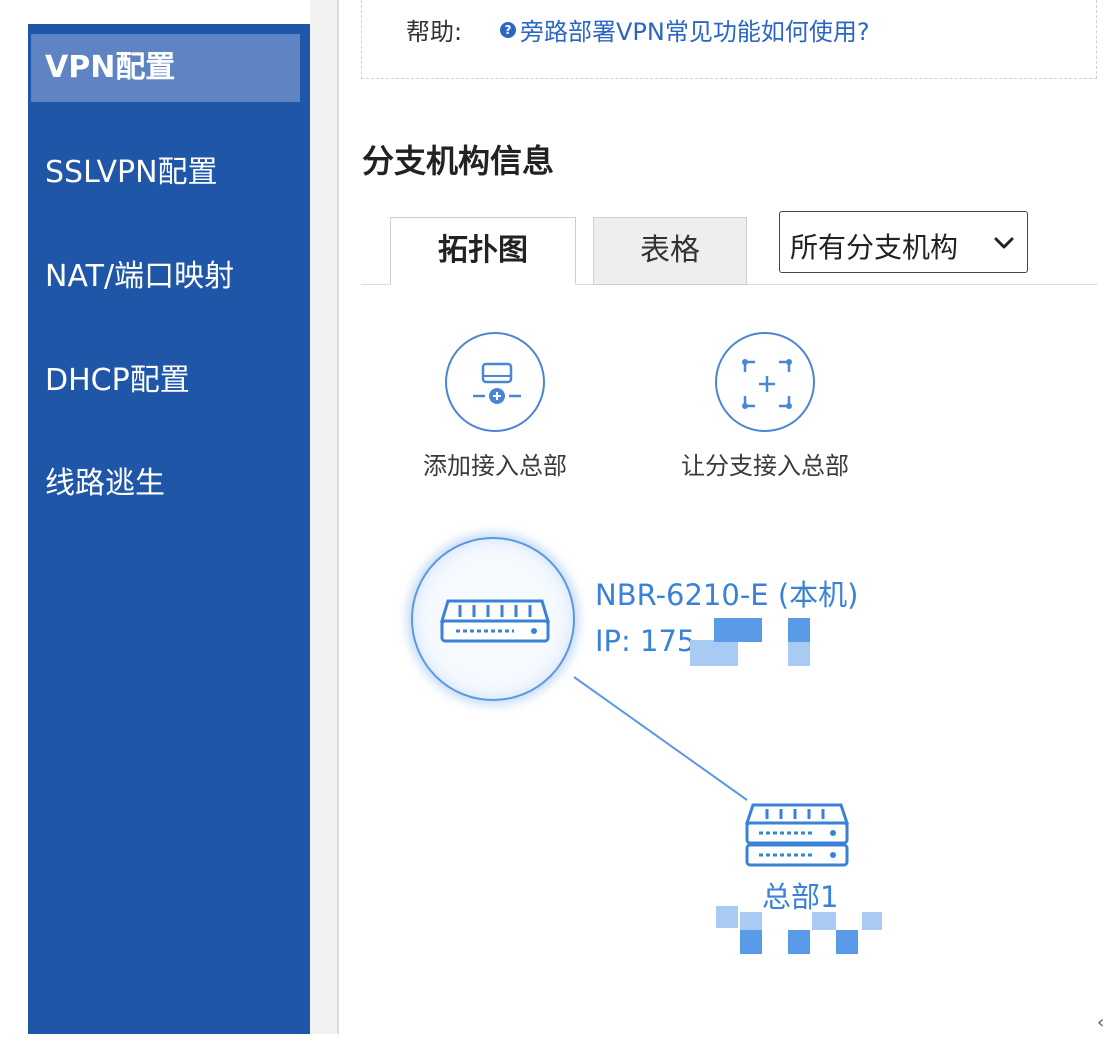 The image size is (1108, 1054). Describe the element at coordinates (800, 897) in the screenshot. I see `hq-label: 总部1` at that location.